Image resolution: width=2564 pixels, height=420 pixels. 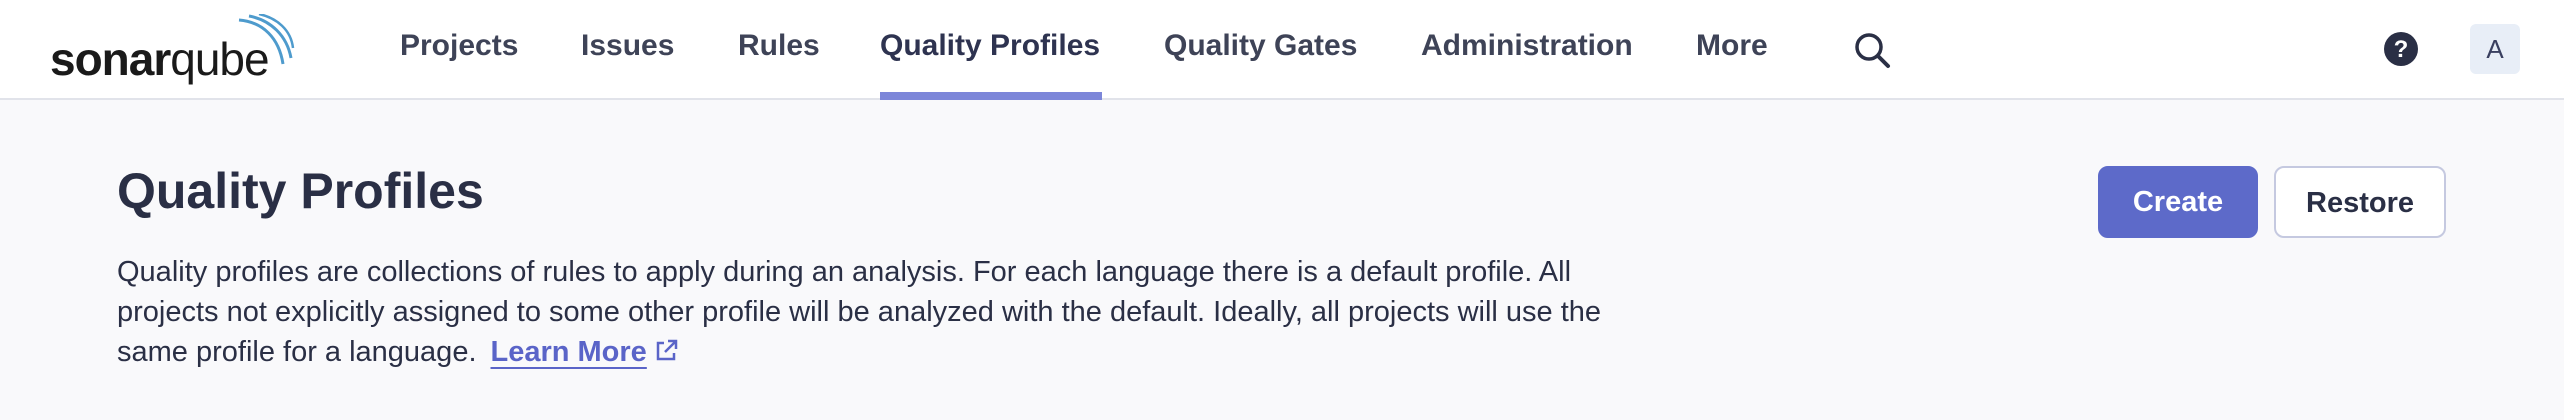 I want to click on external-link-icon, so click(x=667, y=350).